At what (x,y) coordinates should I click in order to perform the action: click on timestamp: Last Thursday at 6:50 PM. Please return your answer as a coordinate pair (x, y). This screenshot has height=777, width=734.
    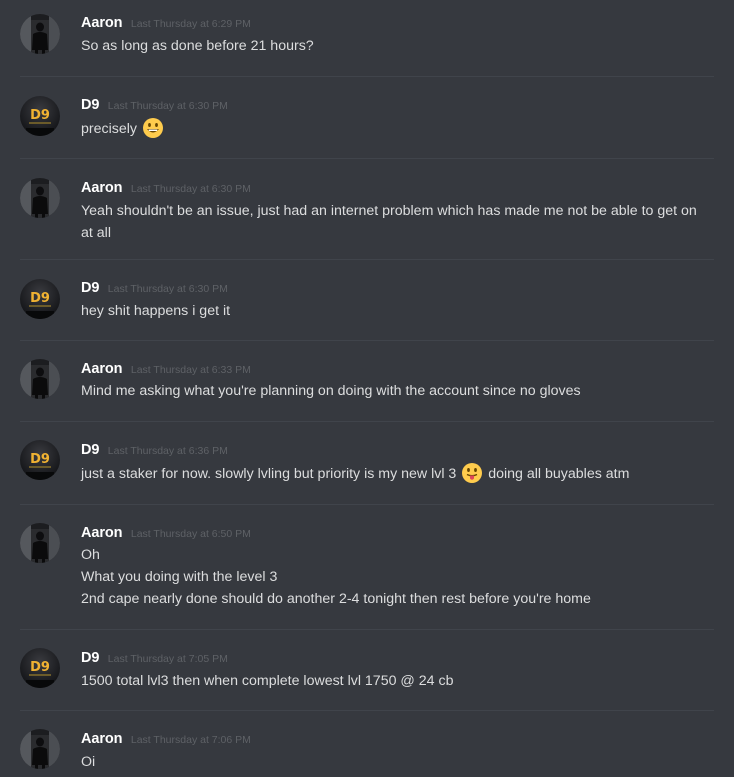
    Looking at the image, I should click on (190, 534).